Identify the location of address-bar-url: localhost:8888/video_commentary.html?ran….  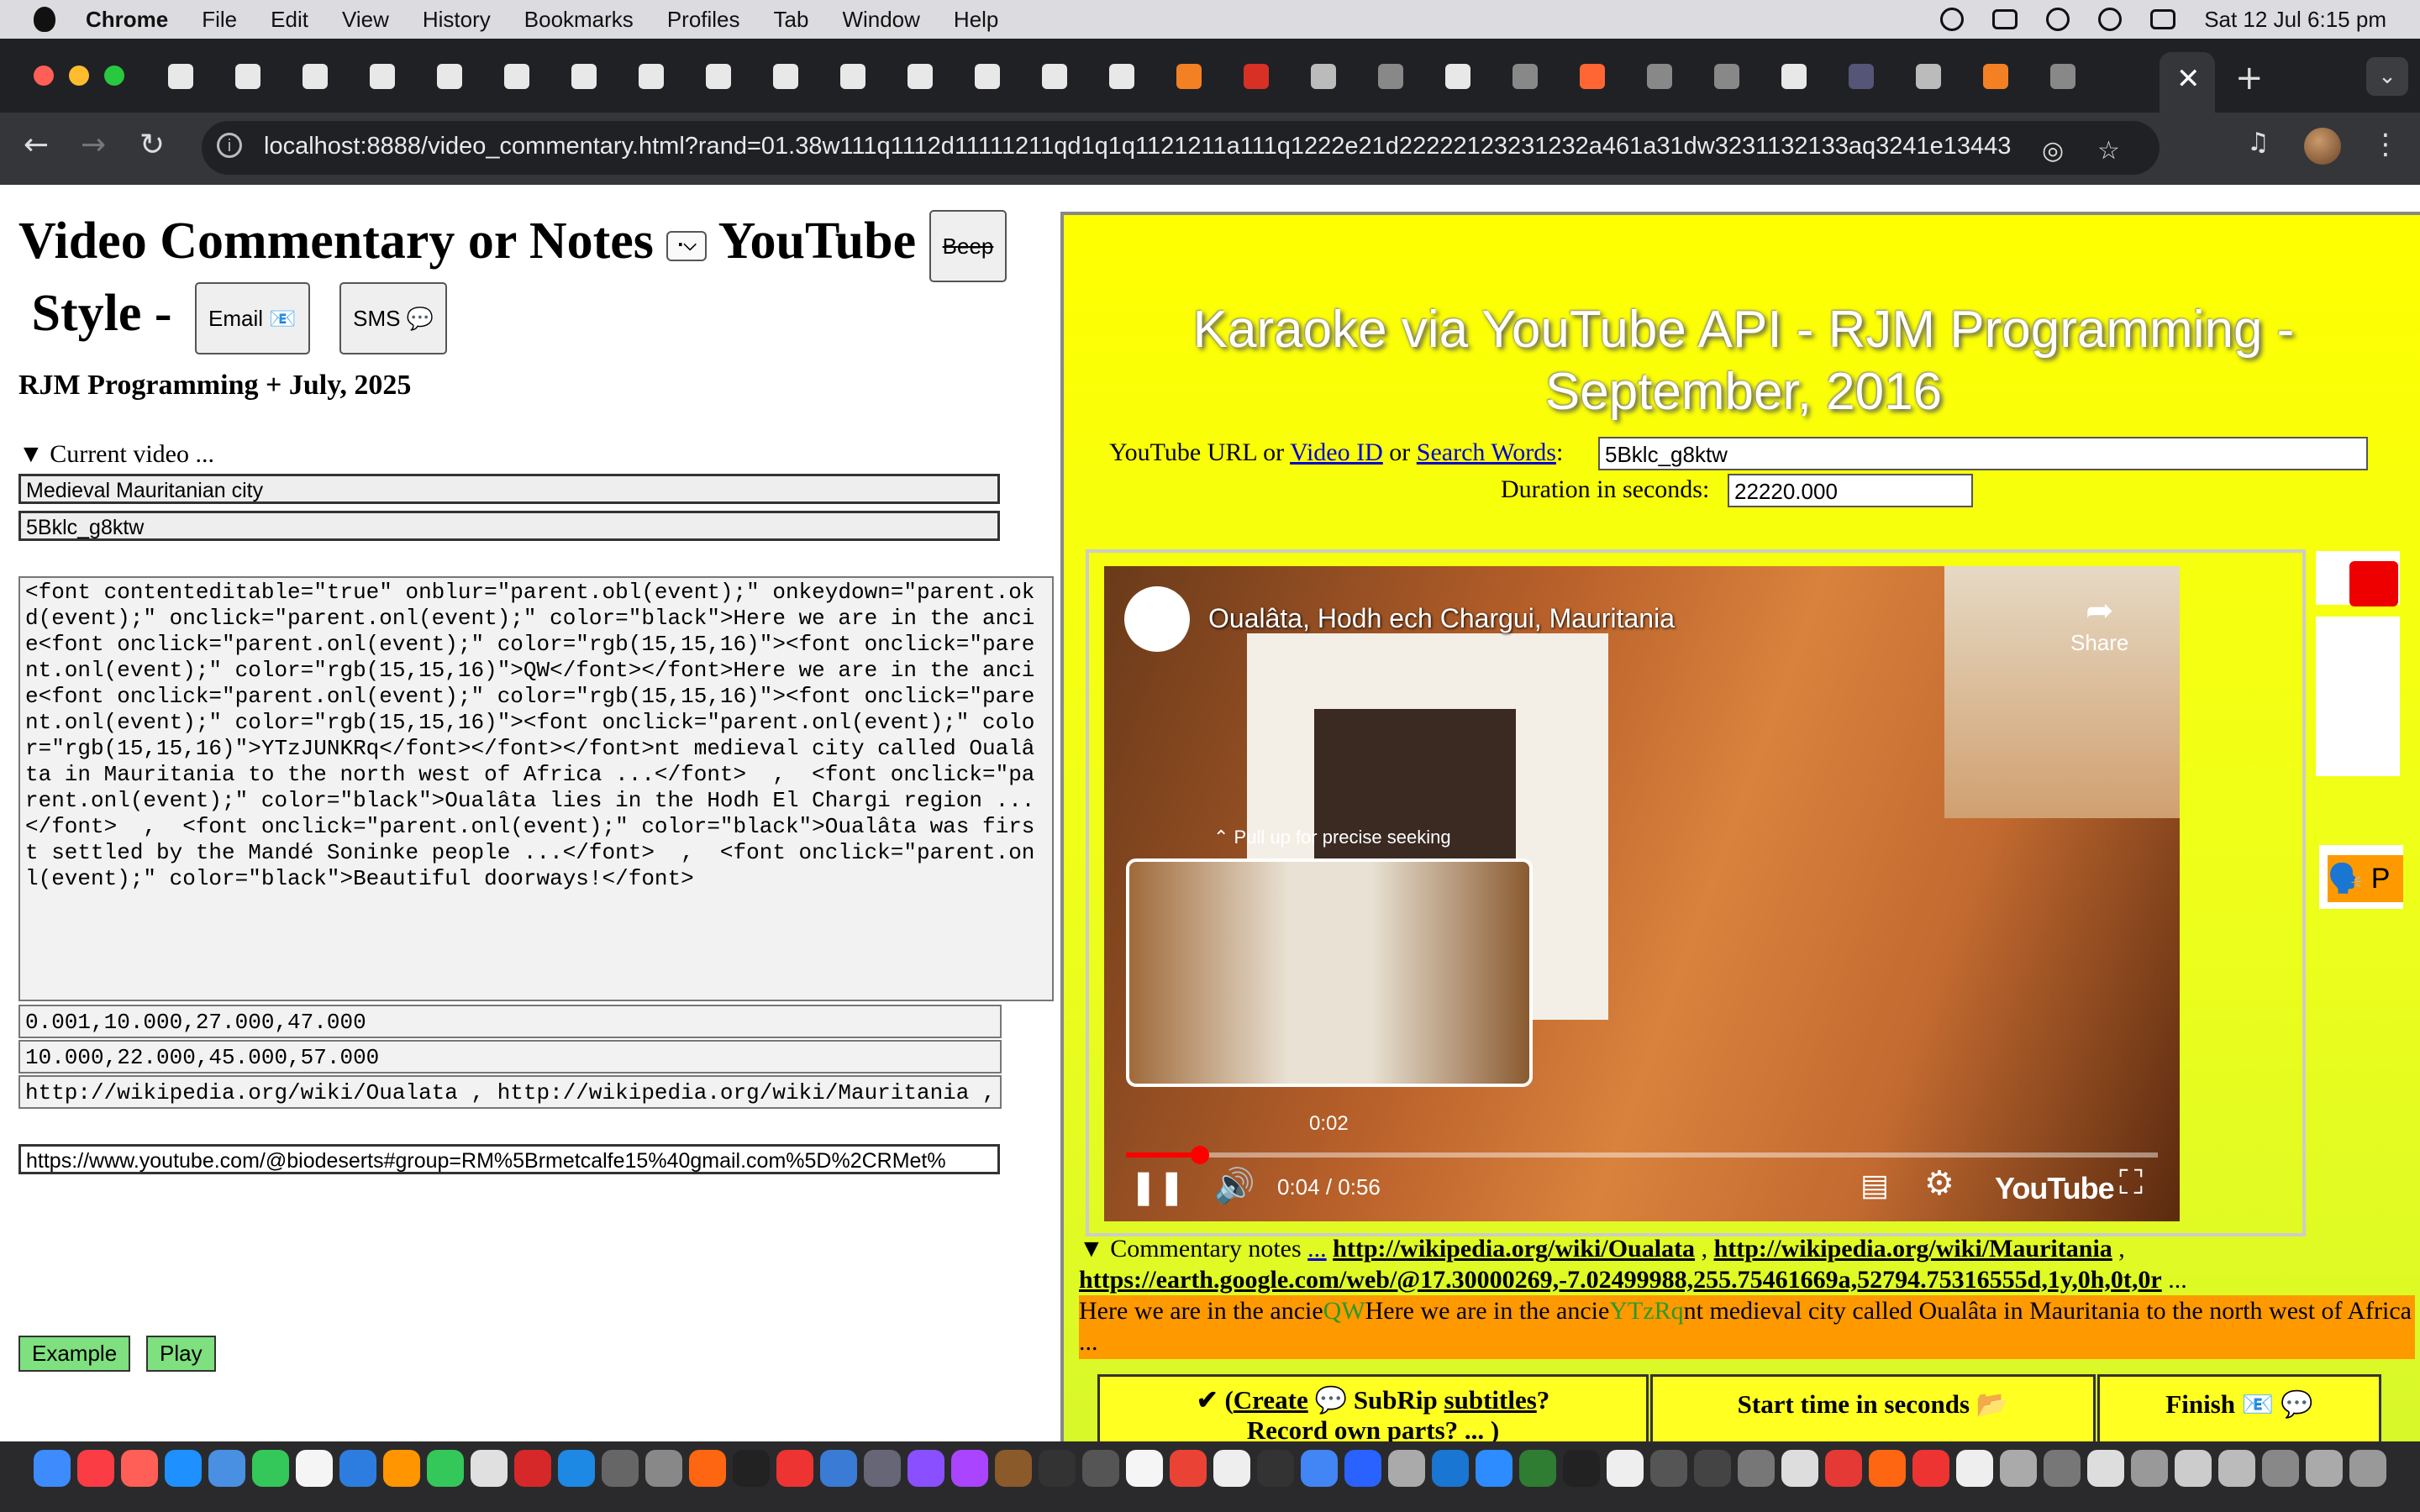
(1138, 146).